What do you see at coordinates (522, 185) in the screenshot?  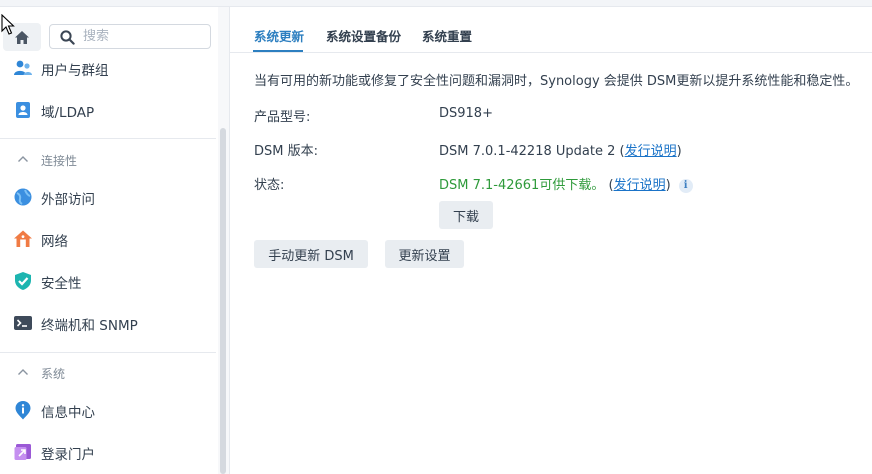 I see `status-value: DSM 7.1-42661可供下载。` at bounding box center [522, 185].